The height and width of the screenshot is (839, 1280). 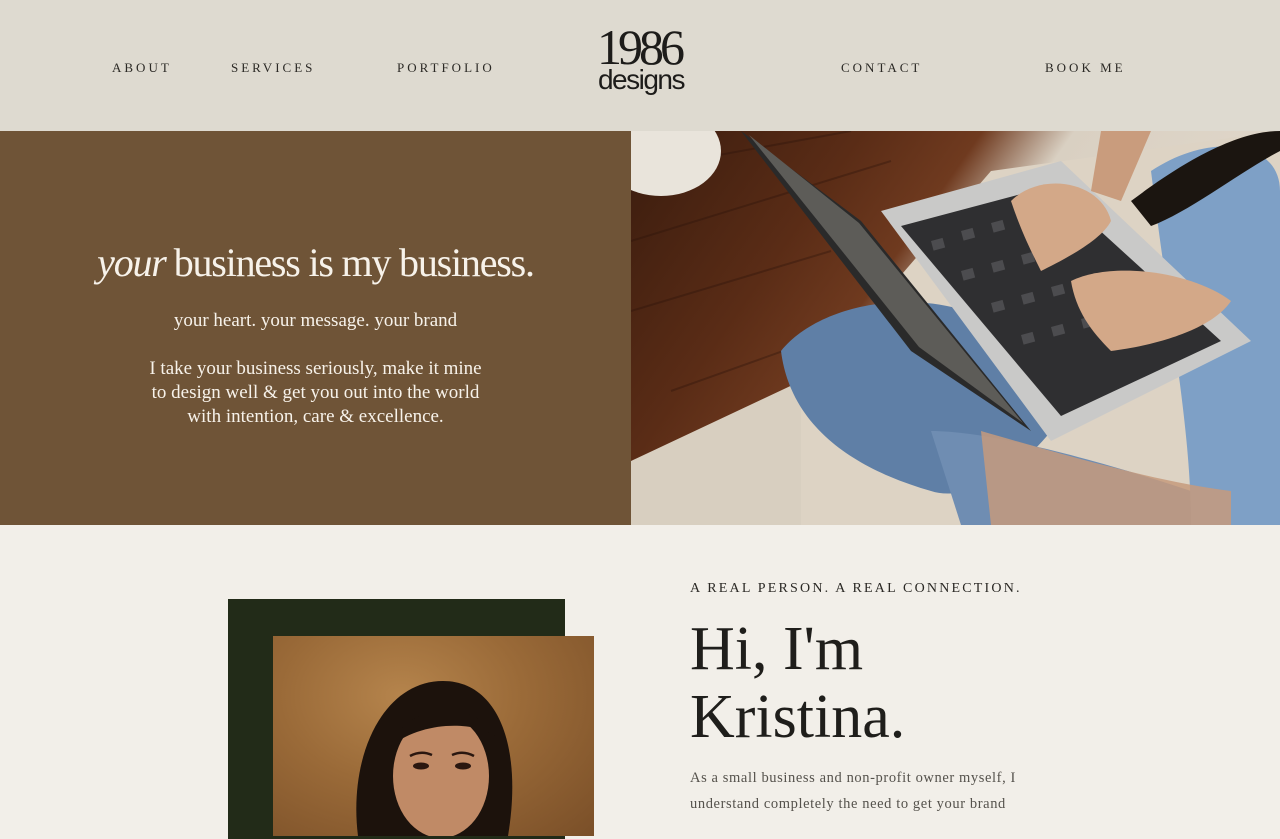 I want to click on portrait-photo, so click(x=433, y=736).